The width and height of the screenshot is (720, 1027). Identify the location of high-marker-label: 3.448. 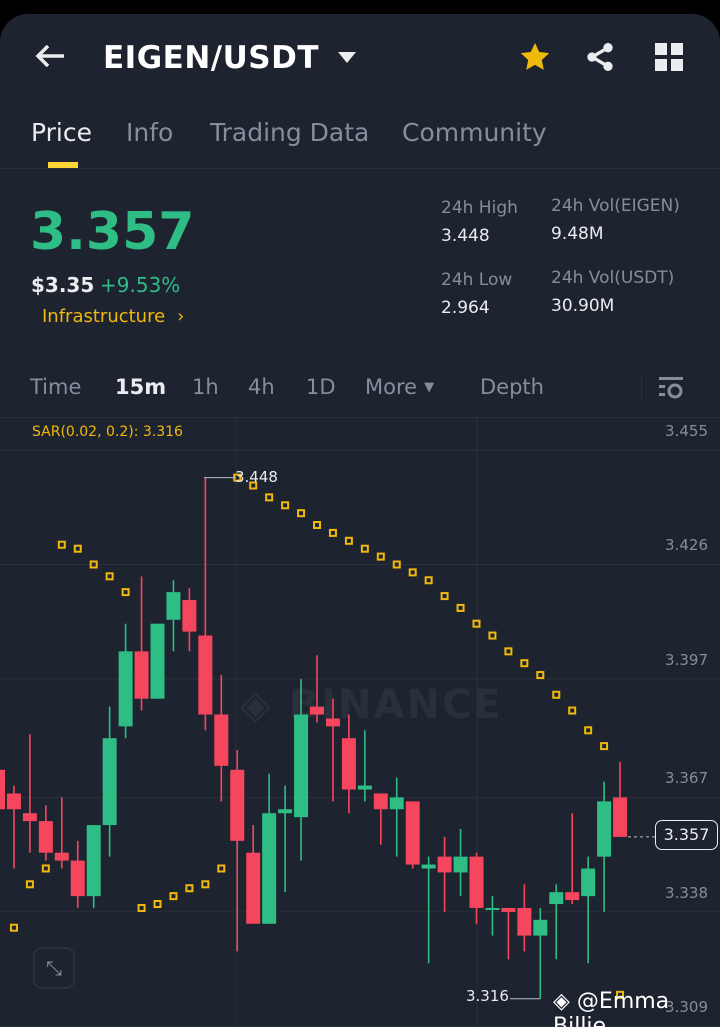
(256, 477).